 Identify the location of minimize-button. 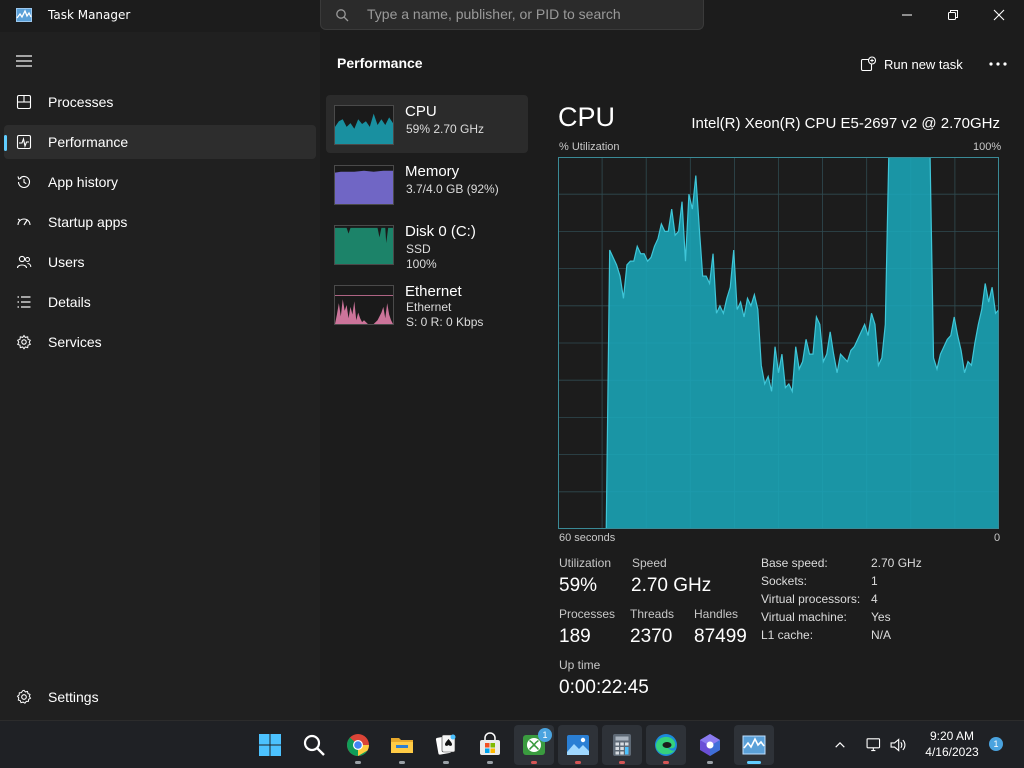
(907, 15).